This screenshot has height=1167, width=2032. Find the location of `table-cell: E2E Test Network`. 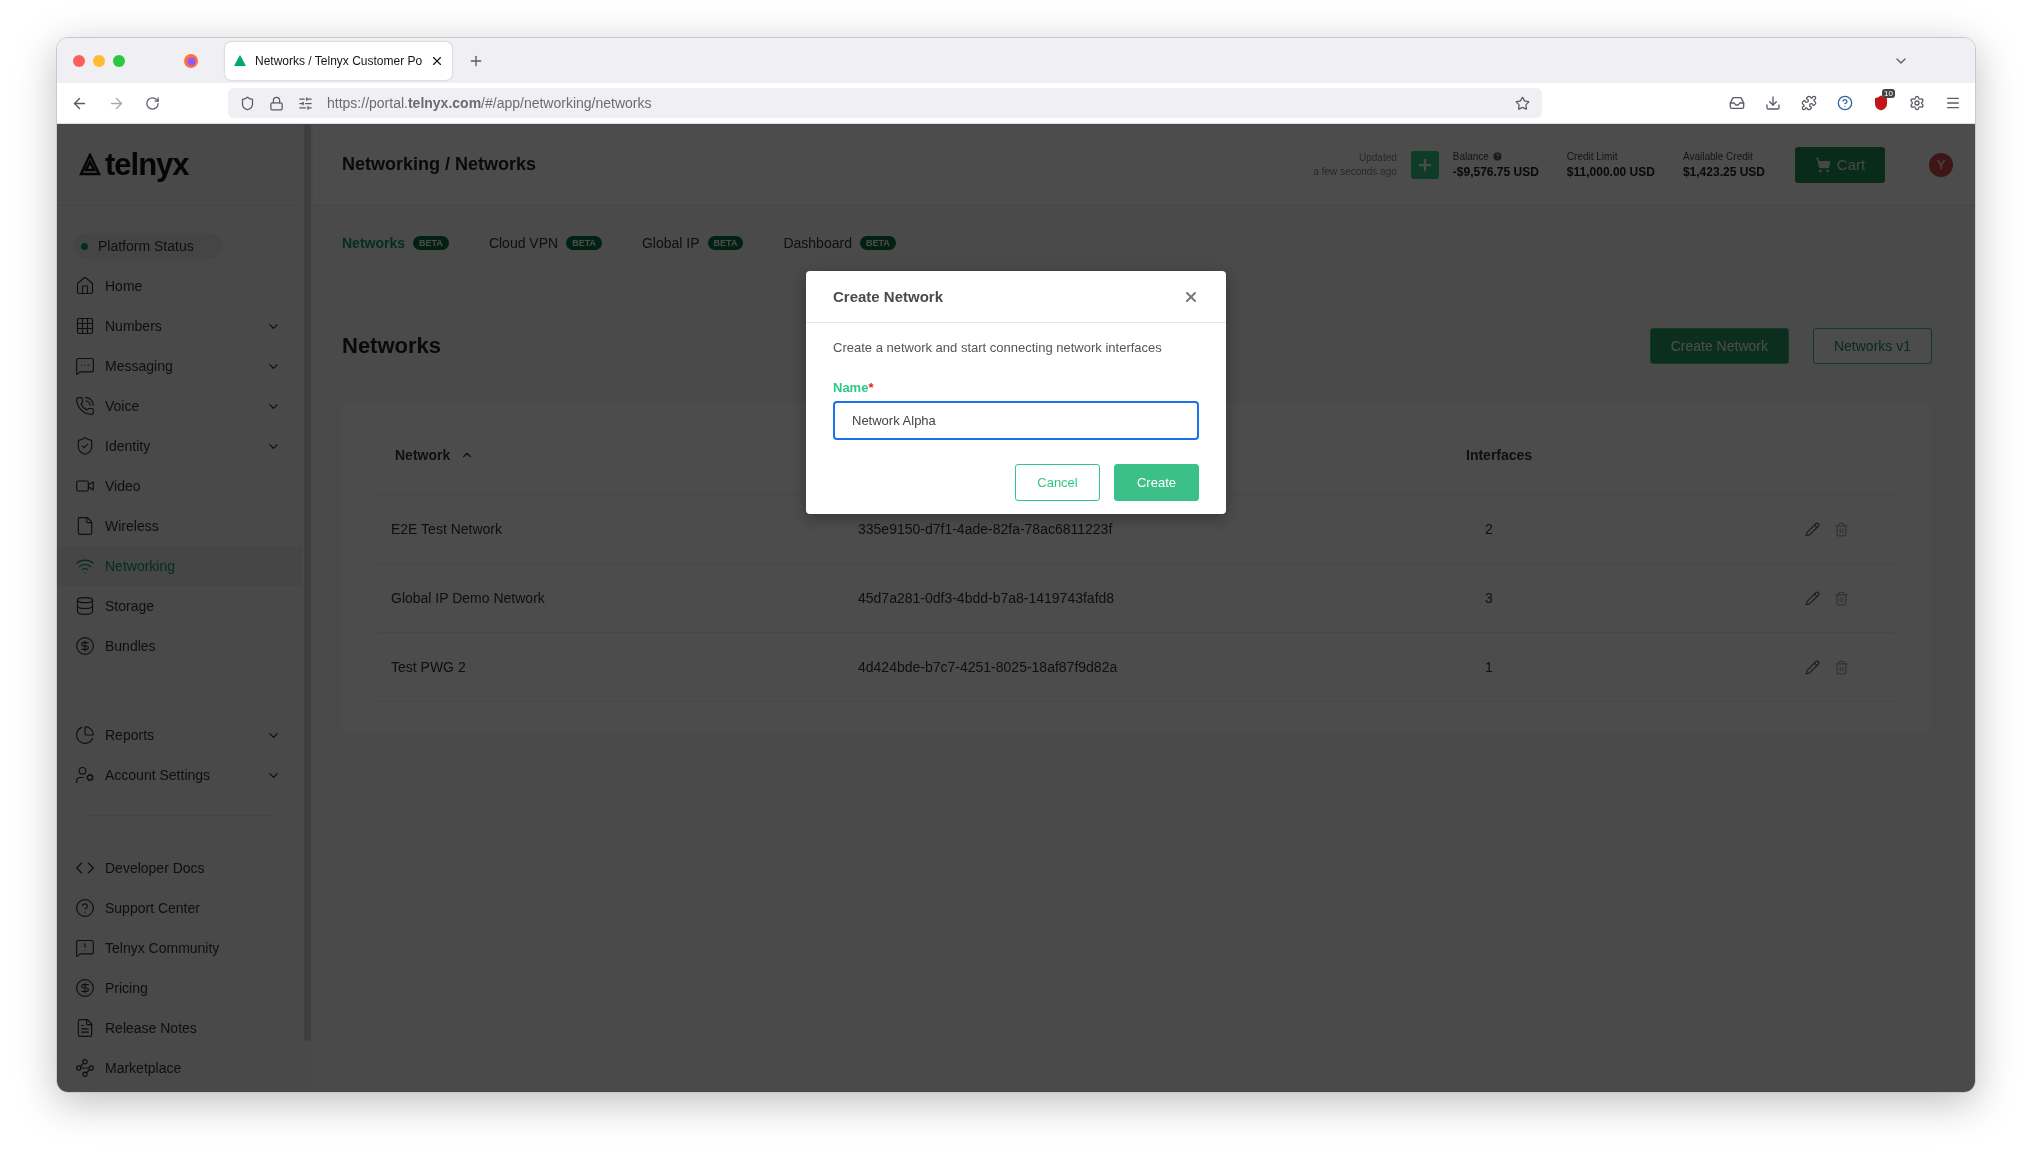

table-cell: E2E Test Network is located at coordinates (446, 529).